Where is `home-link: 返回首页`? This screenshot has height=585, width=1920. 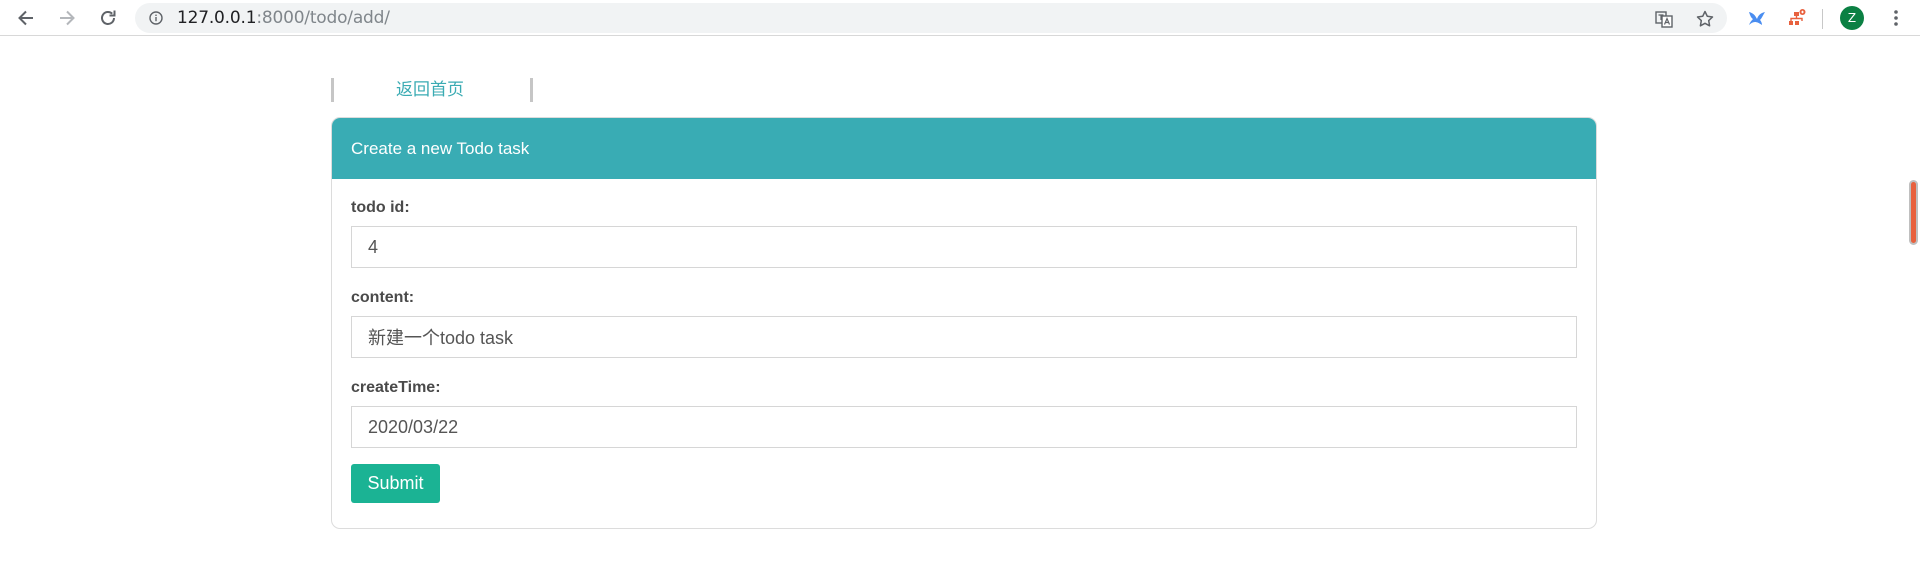 home-link: 返回首页 is located at coordinates (430, 90).